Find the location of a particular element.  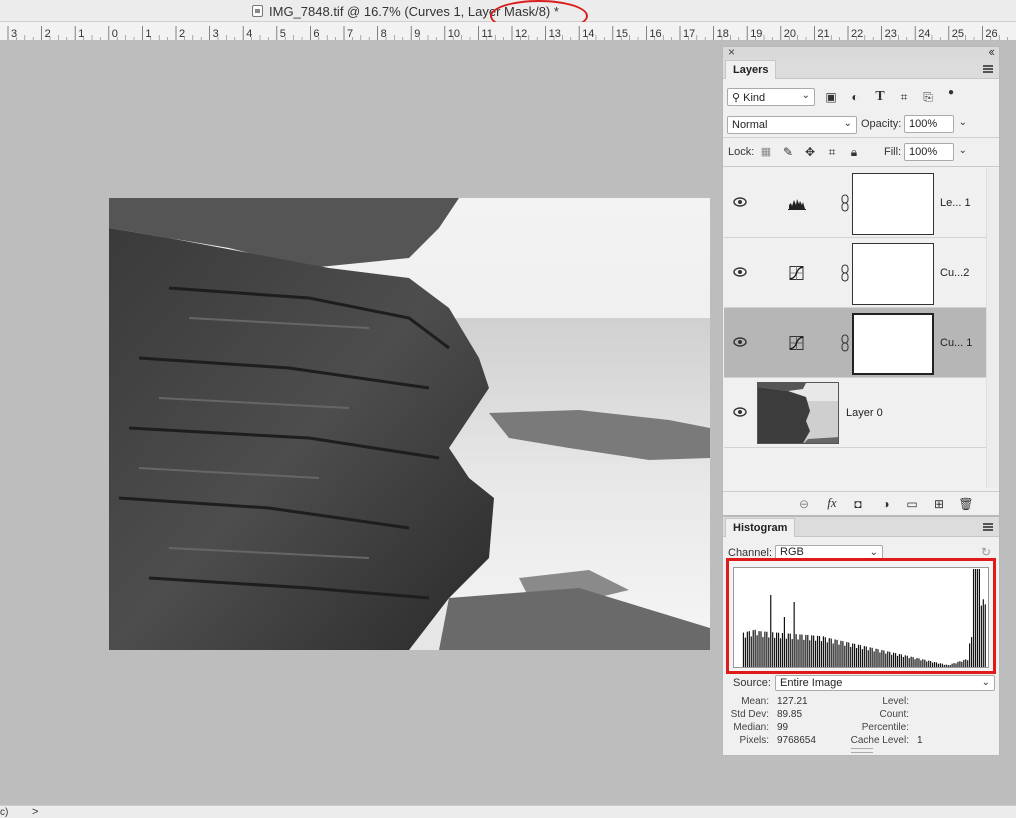

opacity-field: 100% ⌄ is located at coordinates (935, 124).